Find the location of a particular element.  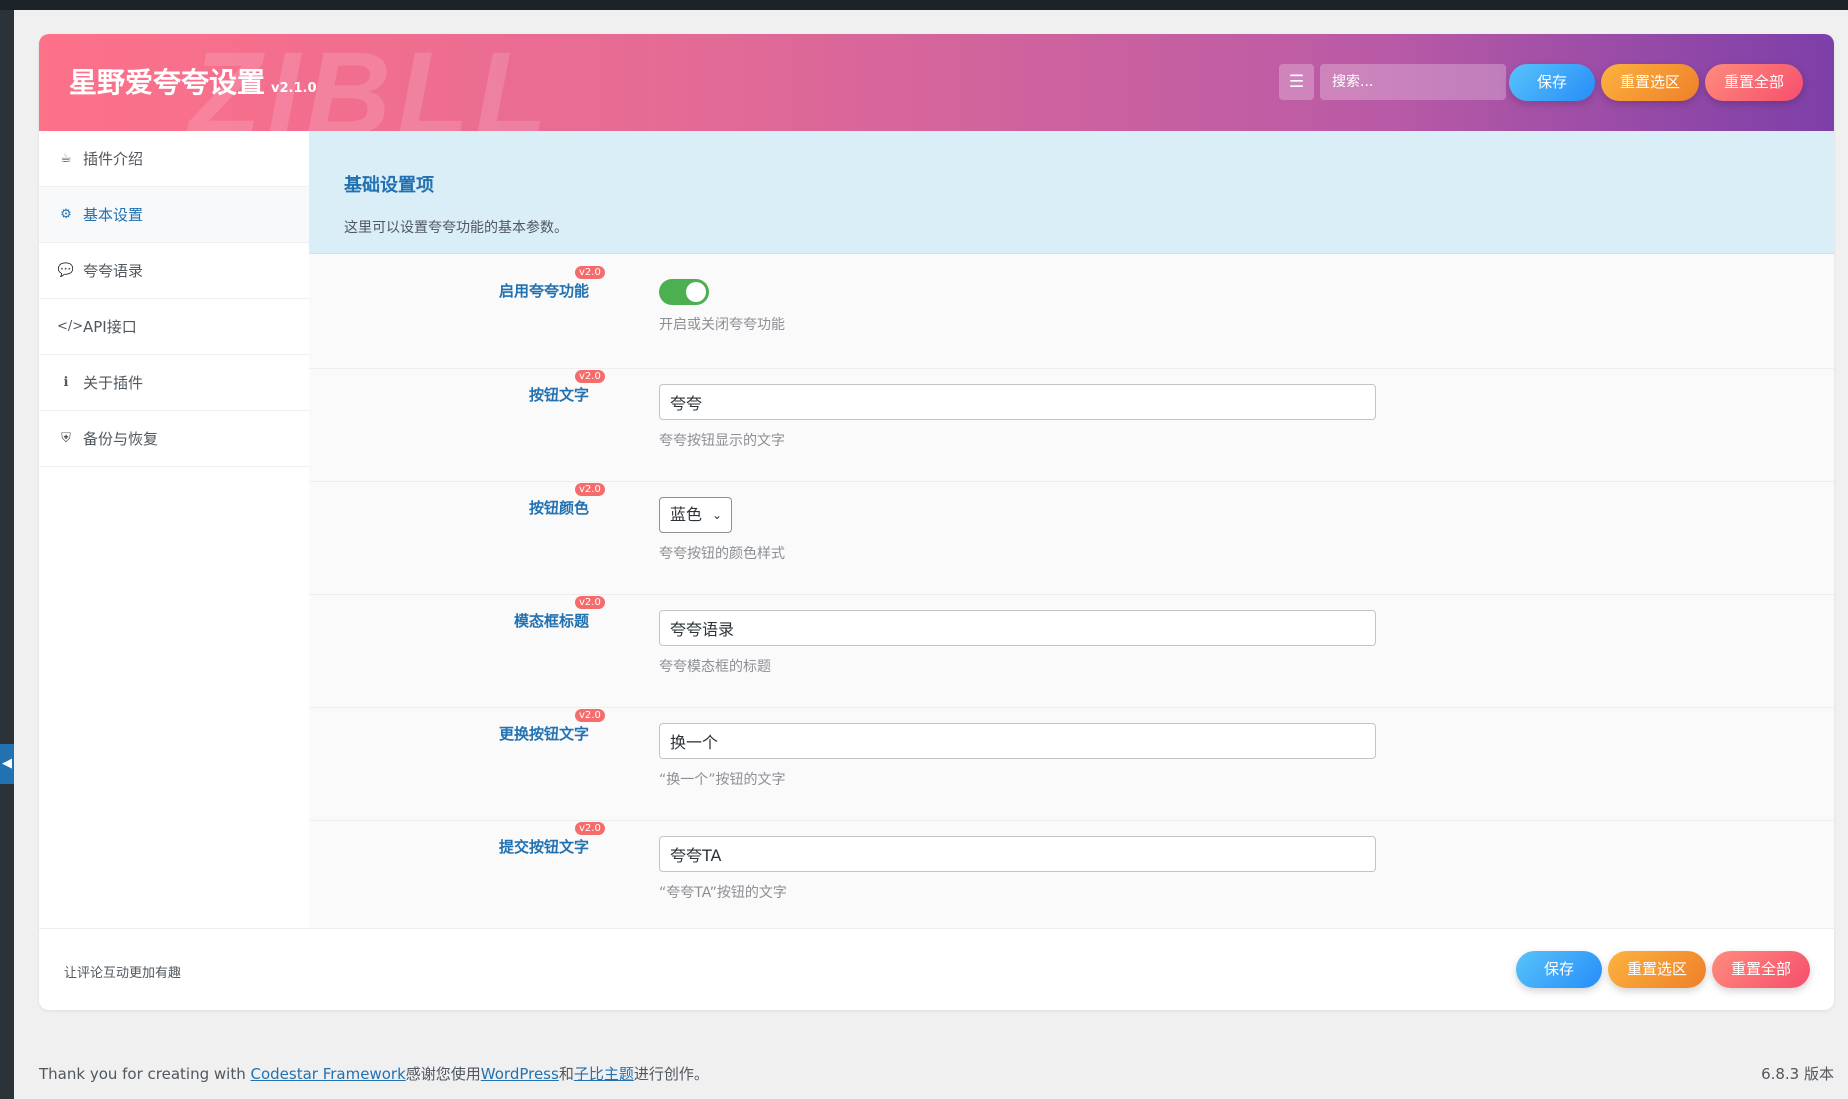

change-button-text-input is located at coordinates (1017, 741).